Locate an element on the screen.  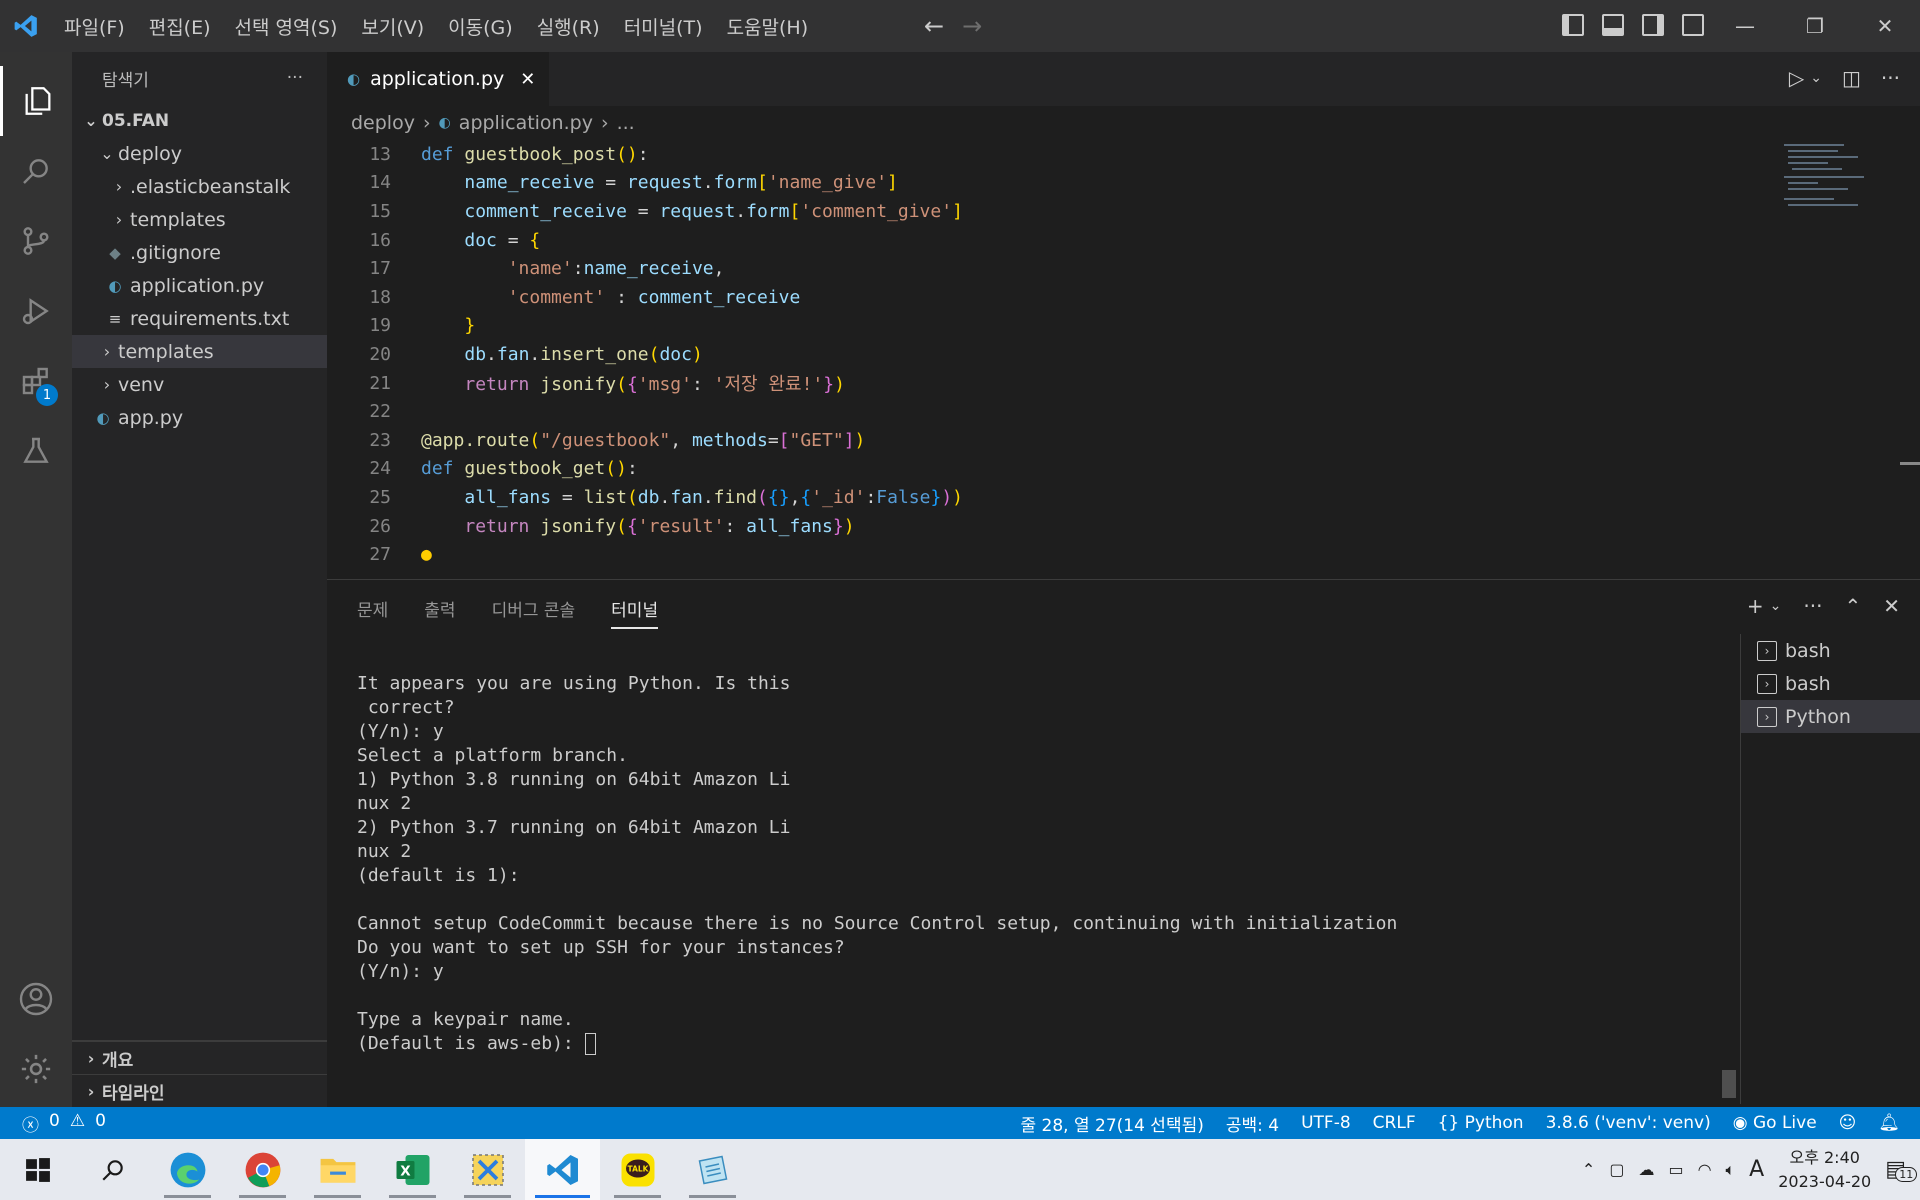
terminal-item-python: › Python is located at coordinates (1830, 716).